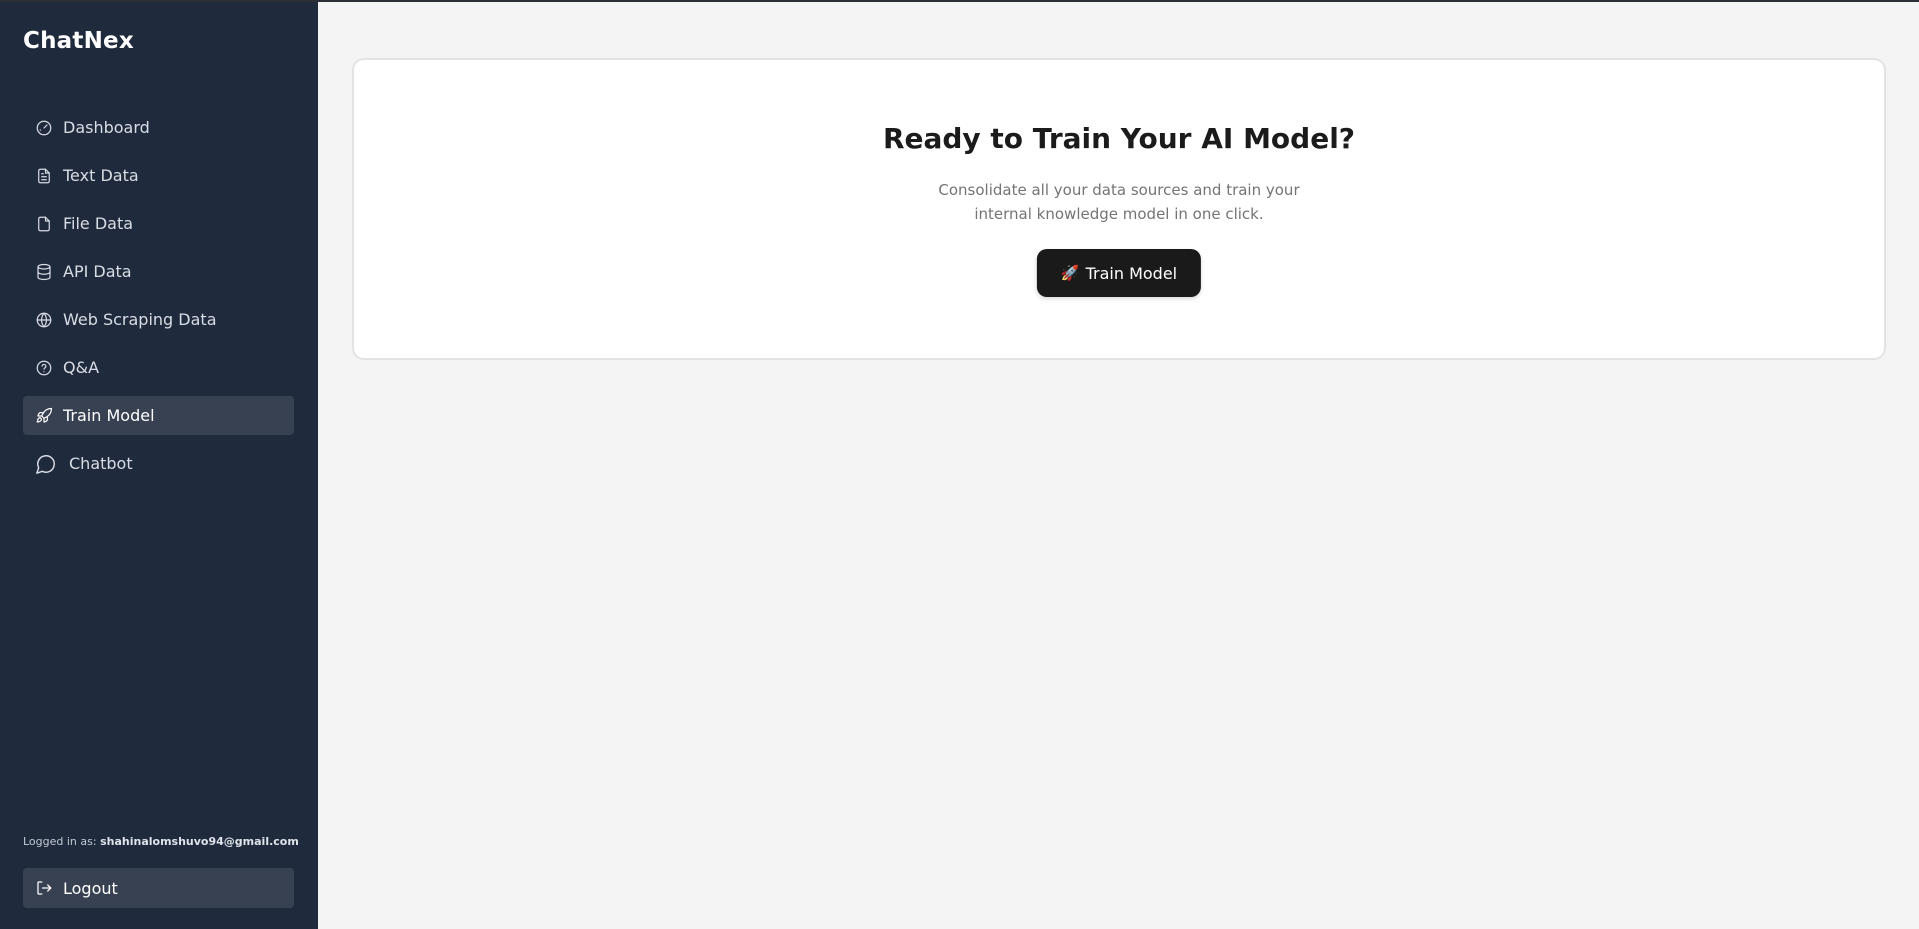 The width and height of the screenshot is (1919, 929). Describe the element at coordinates (90, 888) in the screenshot. I see `logout-label: Logout` at that location.